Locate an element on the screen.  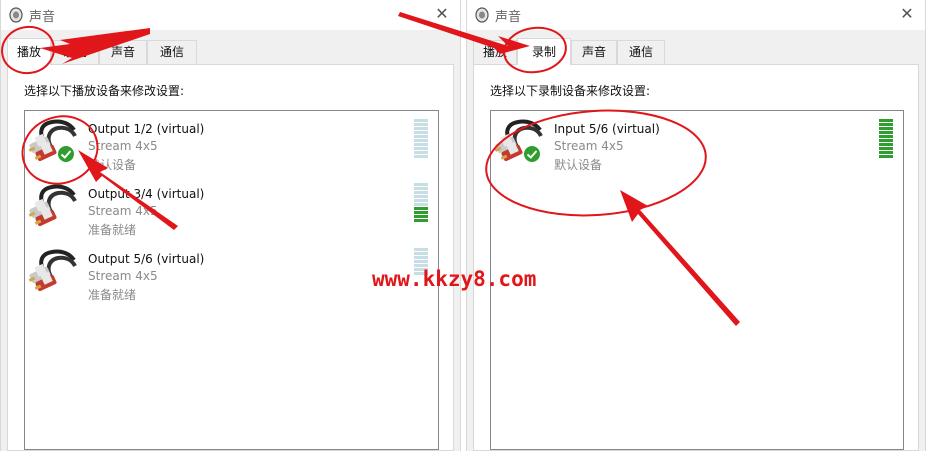
device-item: Output 1/2 (virtual) Stream 4x5 默认设备 is located at coordinates (231, 144).